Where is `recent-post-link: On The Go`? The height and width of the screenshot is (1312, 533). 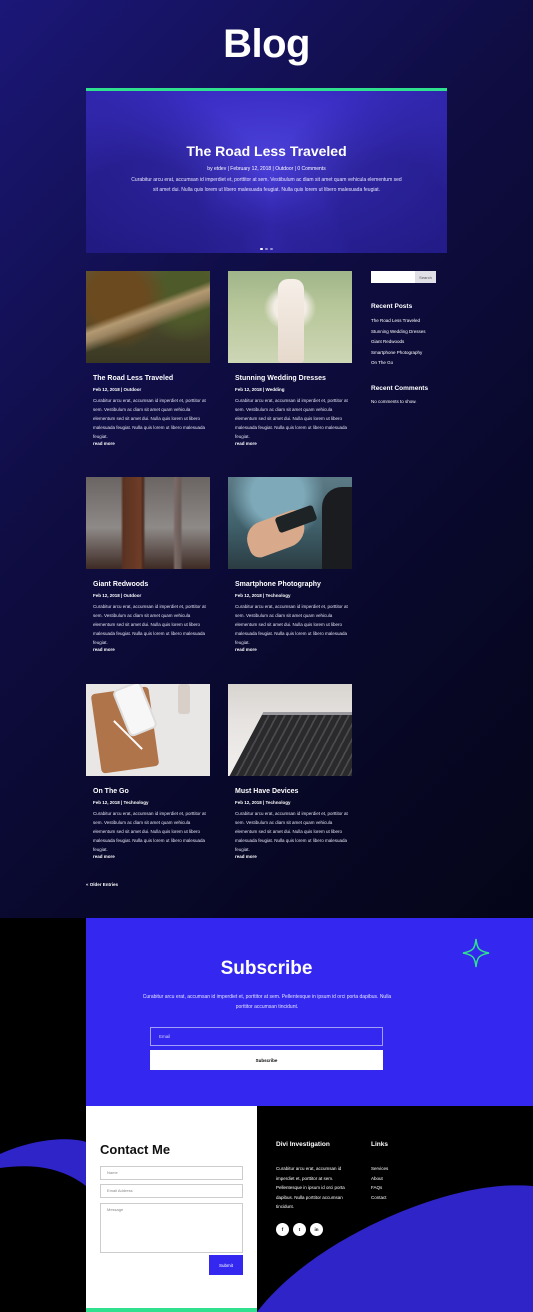 recent-post-link: On The Go is located at coordinates (404, 363).